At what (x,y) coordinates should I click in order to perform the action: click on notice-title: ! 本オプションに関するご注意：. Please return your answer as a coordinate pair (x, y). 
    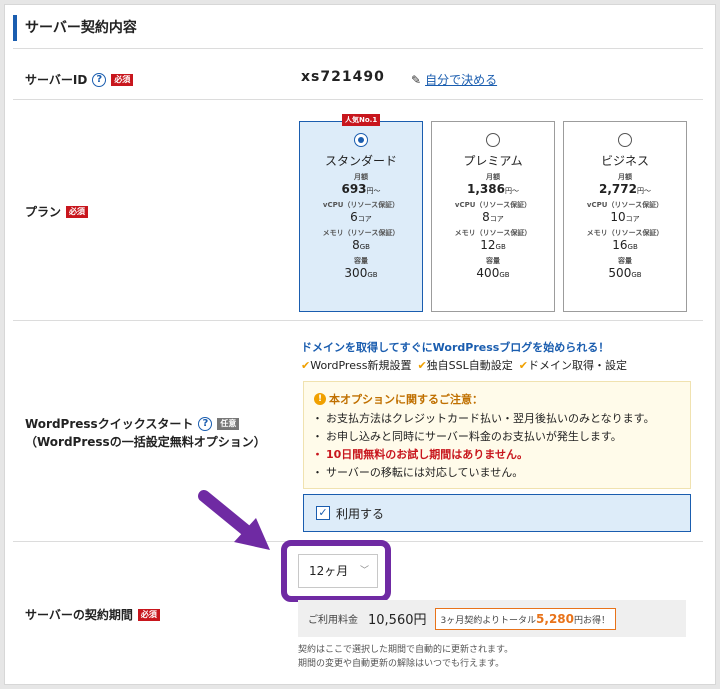
    Looking at the image, I should click on (497, 399).